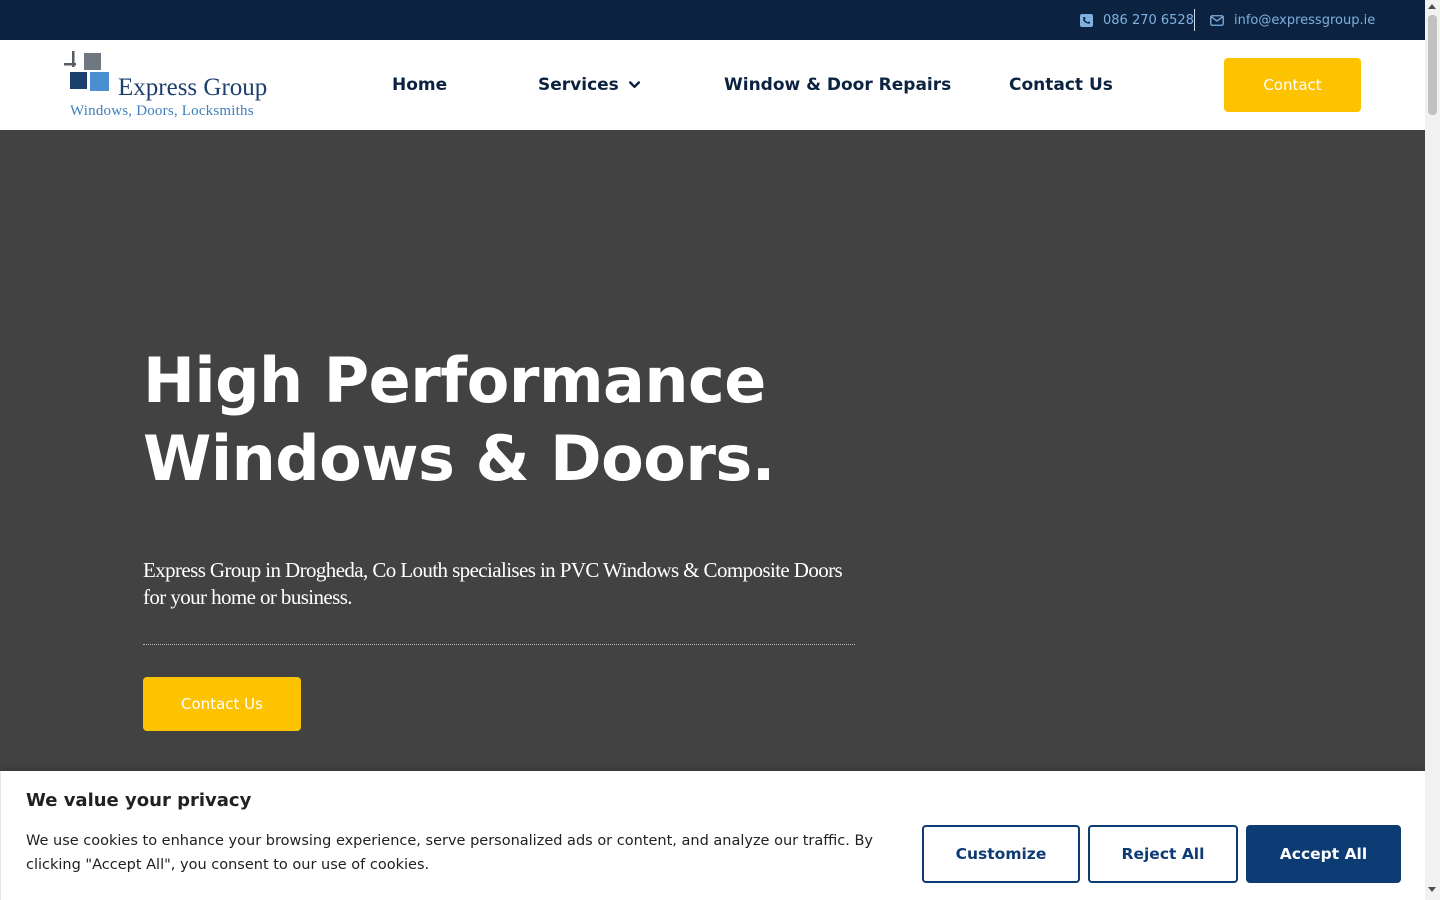 Image resolution: width=1440 pixels, height=900 pixels. Describe the element at coordinates (1305, 20) in the screenshot. I see `email-address: info@expressgroup.ie` at that location.